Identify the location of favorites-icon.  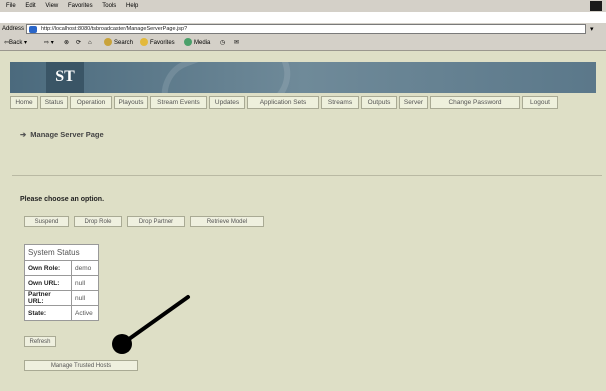
(144, 42).